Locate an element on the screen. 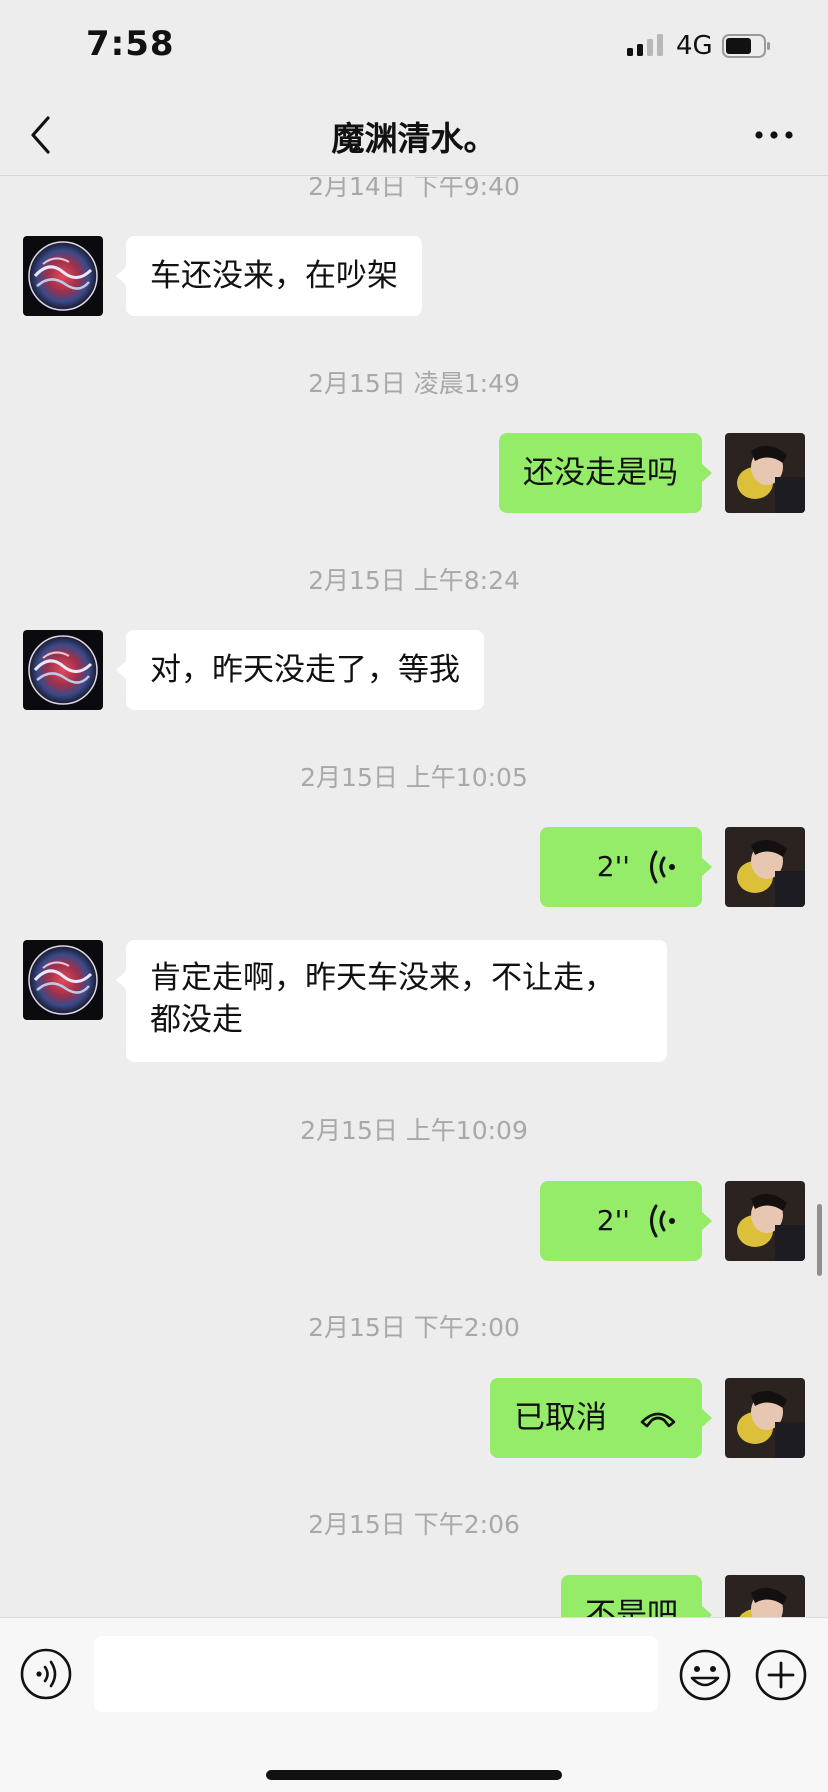 This screenshot has width=828, height=1792. signal-icon is located at coordinates (645, 45).